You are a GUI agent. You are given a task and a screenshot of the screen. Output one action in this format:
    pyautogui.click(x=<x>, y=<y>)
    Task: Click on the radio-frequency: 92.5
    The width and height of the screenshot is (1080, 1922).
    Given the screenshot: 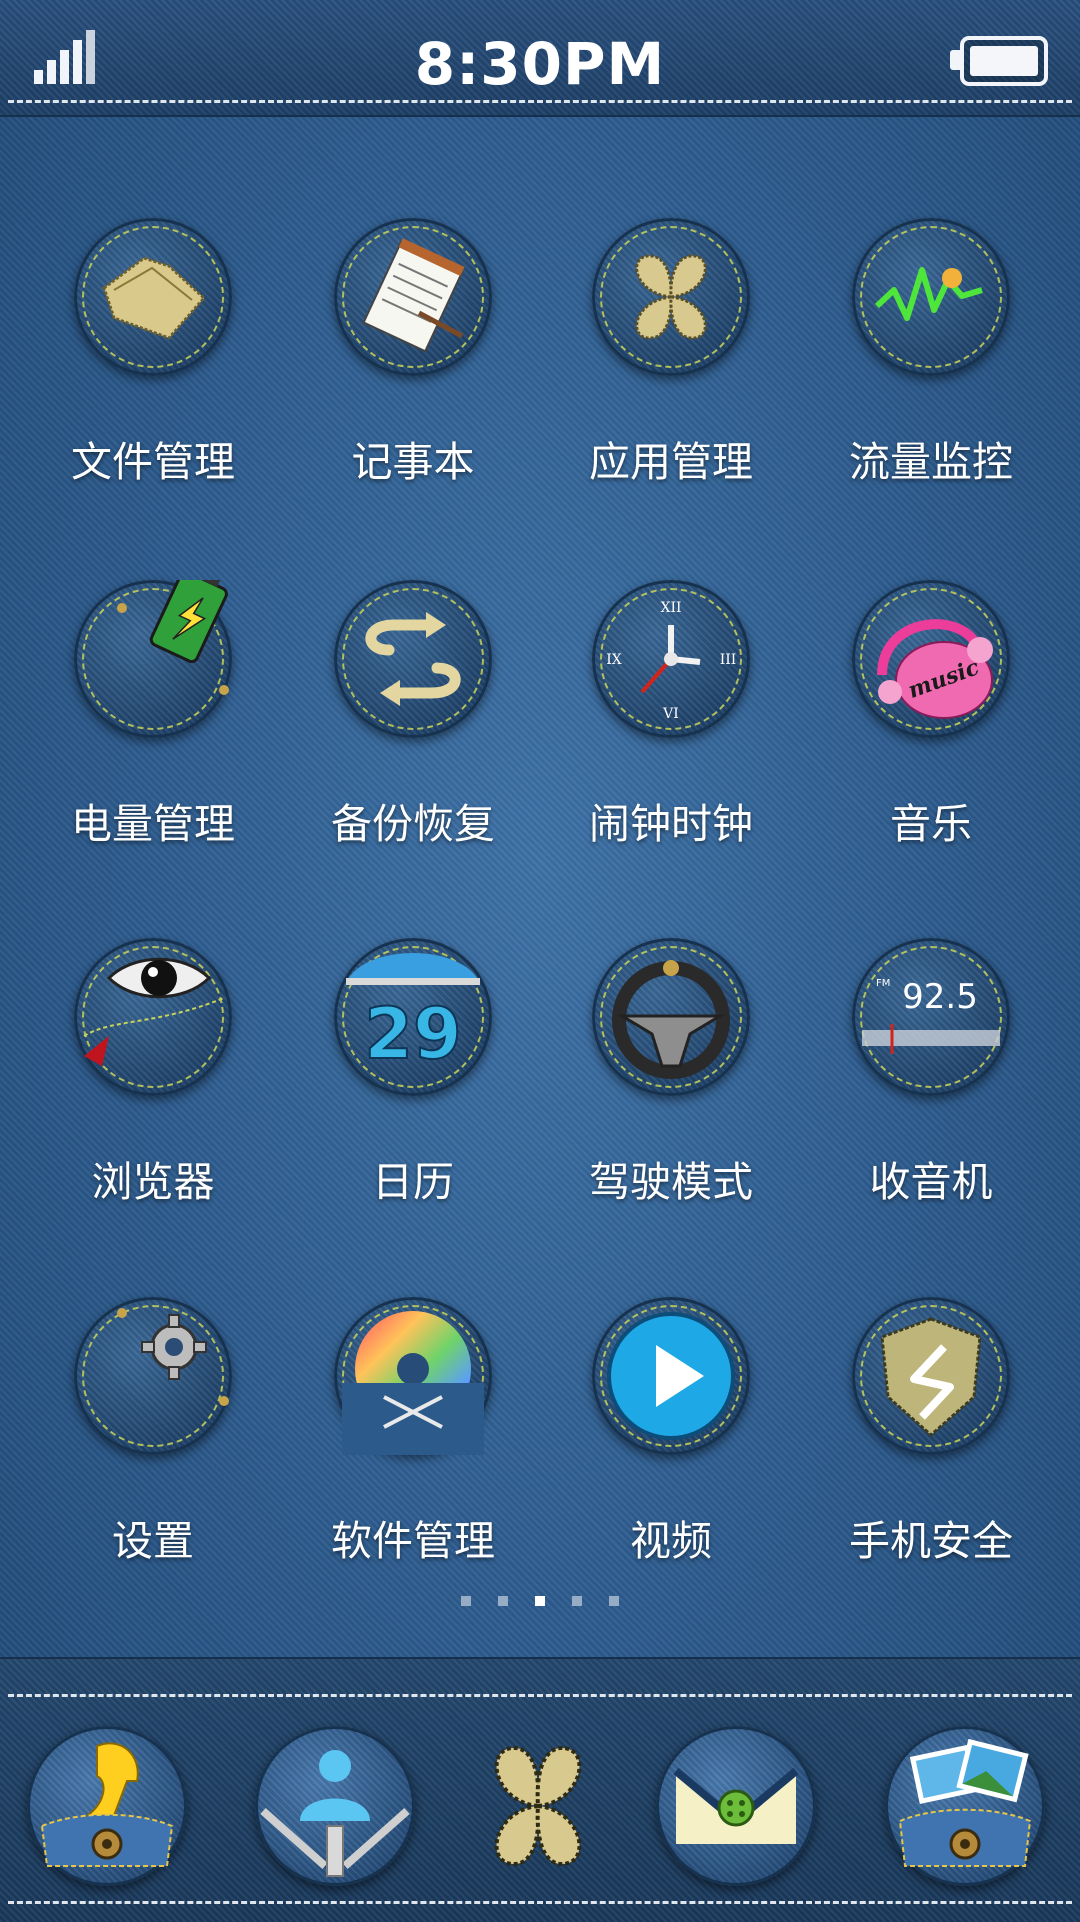 What is the action you would take?
    pyautogui.click(x=940, y=997)
    